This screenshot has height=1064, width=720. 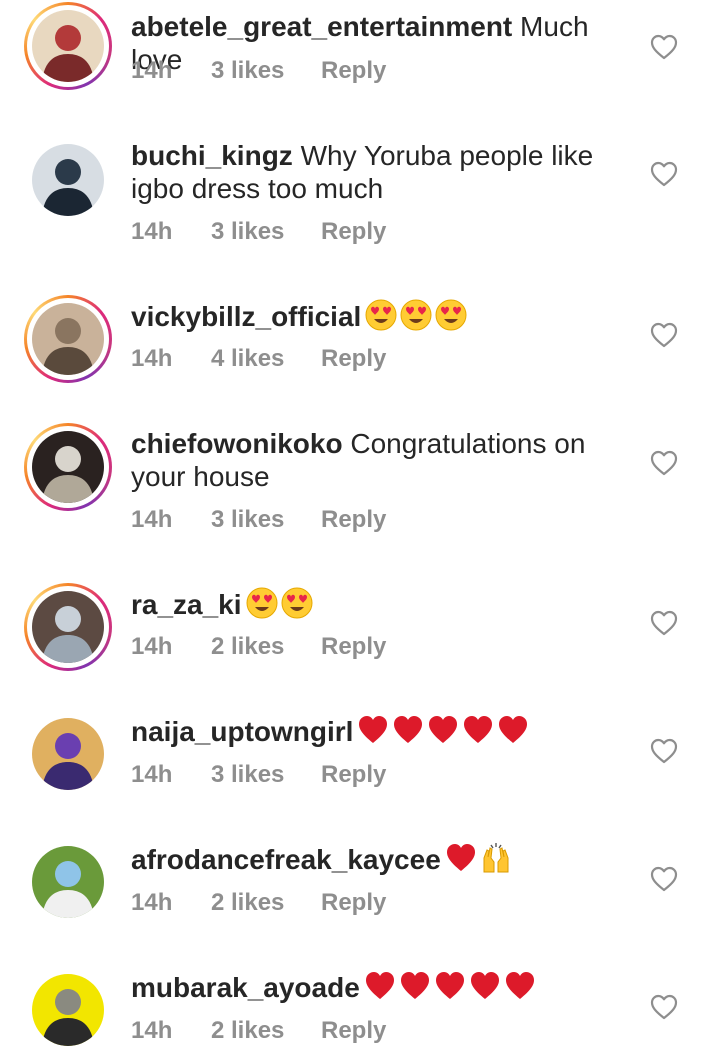 I want to click on comment-username: vickybillz_official, so click(x=246, y=316).